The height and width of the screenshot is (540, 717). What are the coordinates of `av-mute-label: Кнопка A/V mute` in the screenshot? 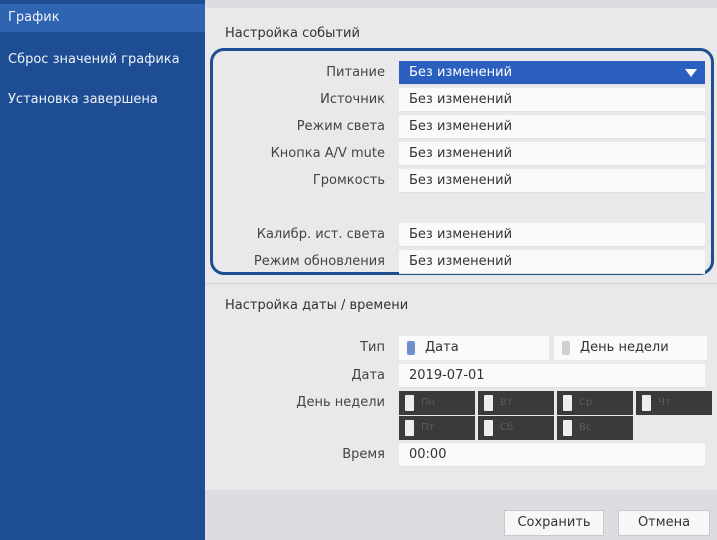 It's located at (327, 153).